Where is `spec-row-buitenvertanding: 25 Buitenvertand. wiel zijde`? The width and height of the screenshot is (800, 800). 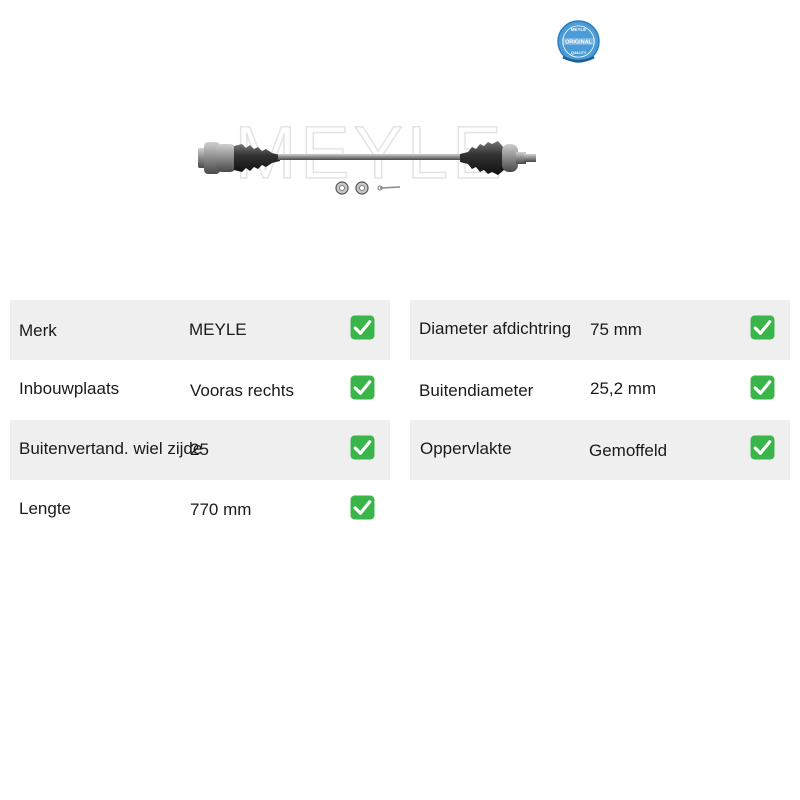 spec-row-buitenvertanding: 25 Buitenvertand. wiel zijde is located at coordinates (200, 450).